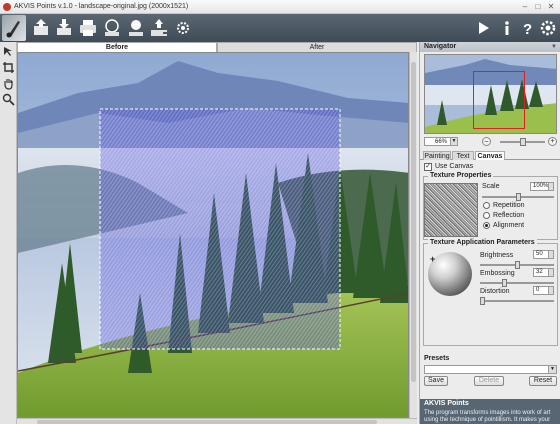 Image resolution: width=560 pixels, height=424 pixels. I want to click on scale-spinner, so click(550, 186).